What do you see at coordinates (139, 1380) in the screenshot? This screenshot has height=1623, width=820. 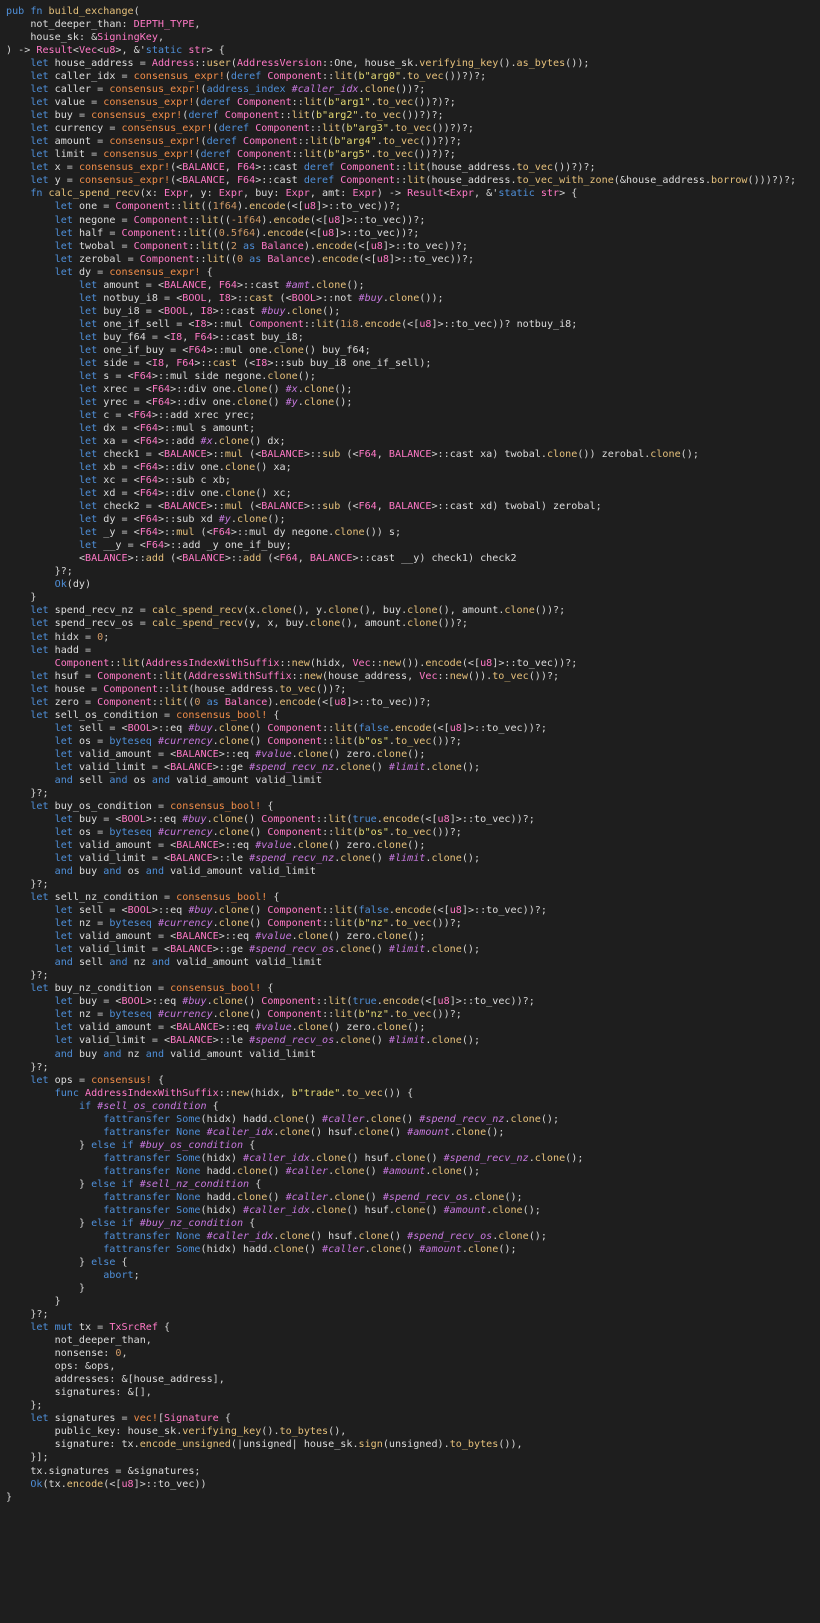 I see `code-line: addresses: &[house_address],` at bounding box center [139, 1380].